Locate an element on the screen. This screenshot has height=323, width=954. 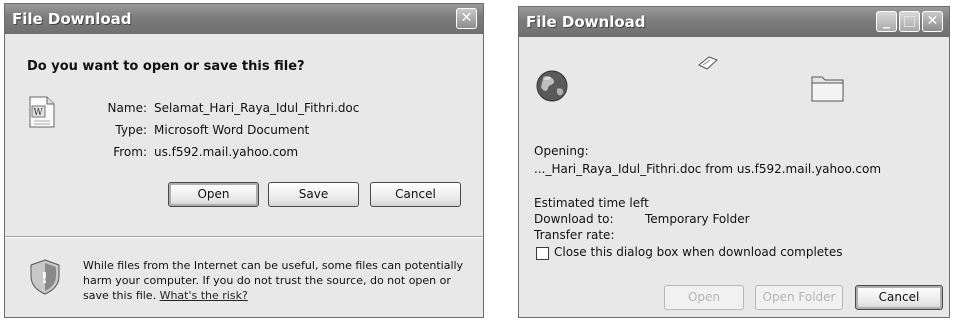
file-type-value: Microsoft Word Document is located at coordinates (232, 130).